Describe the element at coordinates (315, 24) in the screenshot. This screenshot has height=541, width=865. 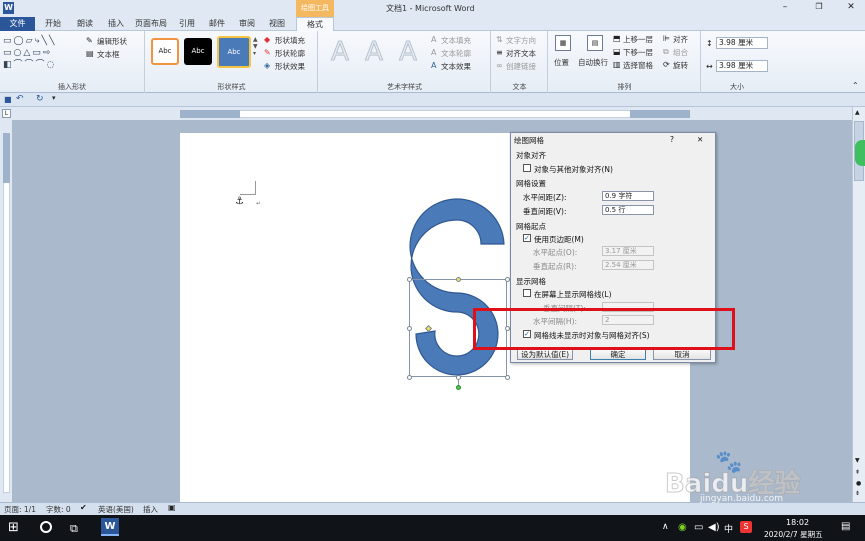
I see `tab-format: 格式` at that location.